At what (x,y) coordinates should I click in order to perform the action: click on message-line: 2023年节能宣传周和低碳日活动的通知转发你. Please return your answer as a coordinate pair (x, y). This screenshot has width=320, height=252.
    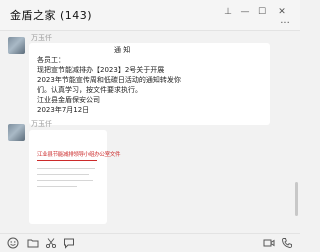
    Looking at the image, I should click on (109, 80).